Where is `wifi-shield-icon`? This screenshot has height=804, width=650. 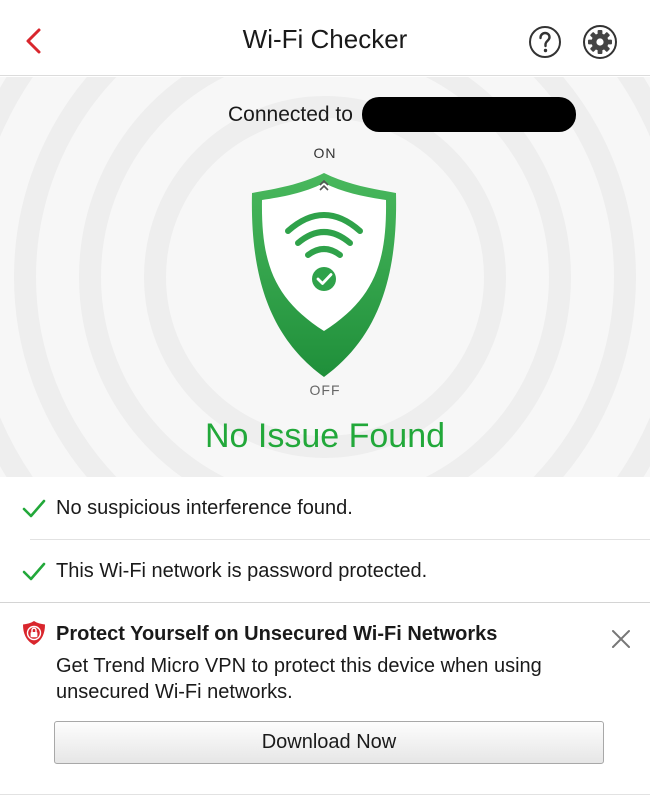
wifi-shield-icon is located at coordinates (324, 276).